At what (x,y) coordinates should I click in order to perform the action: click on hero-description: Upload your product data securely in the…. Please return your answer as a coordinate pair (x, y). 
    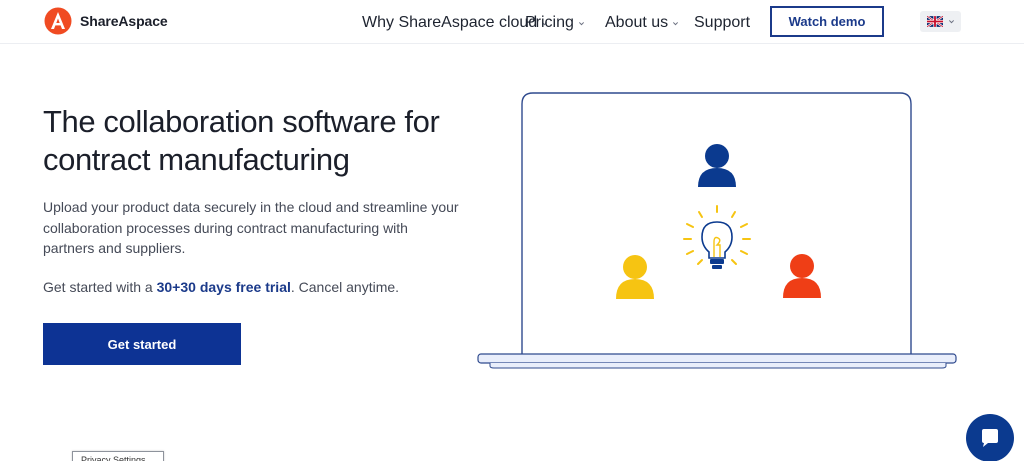
    Looking at the image, I should click on (251, 227).